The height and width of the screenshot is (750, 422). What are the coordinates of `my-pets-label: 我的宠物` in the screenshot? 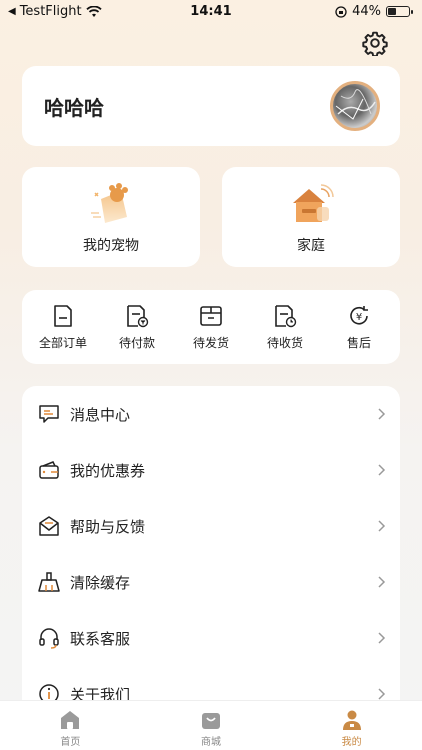 It's located at (111, 246).